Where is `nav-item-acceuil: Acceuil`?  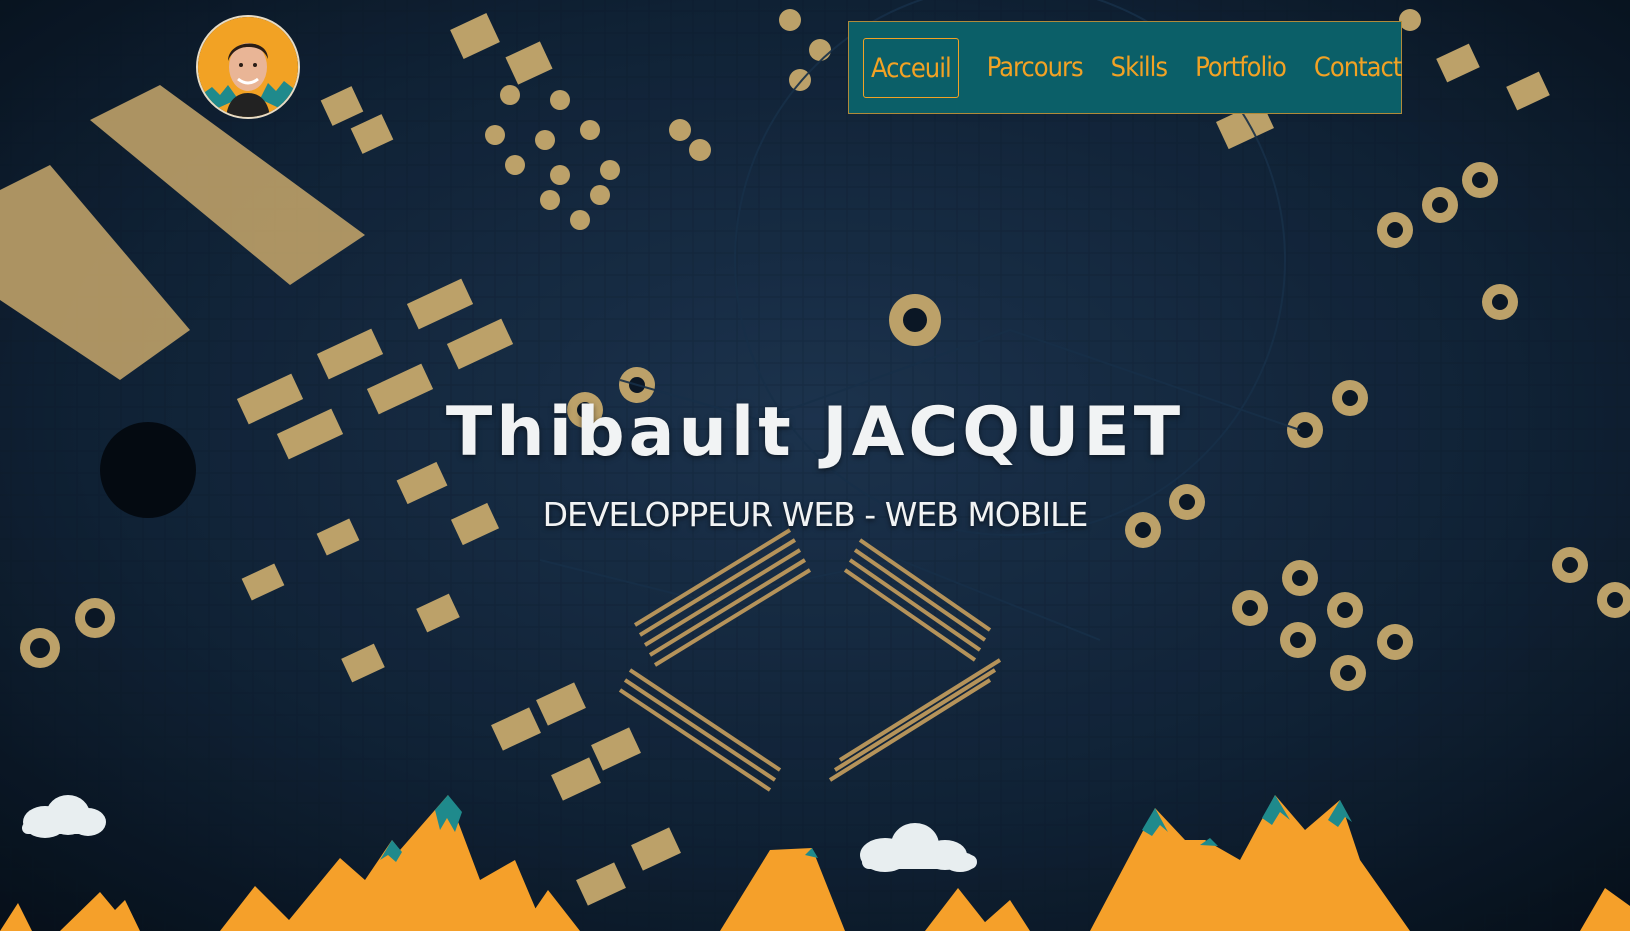
nav-item-acceuil: Acceuil is located at coordinates (911, 67).